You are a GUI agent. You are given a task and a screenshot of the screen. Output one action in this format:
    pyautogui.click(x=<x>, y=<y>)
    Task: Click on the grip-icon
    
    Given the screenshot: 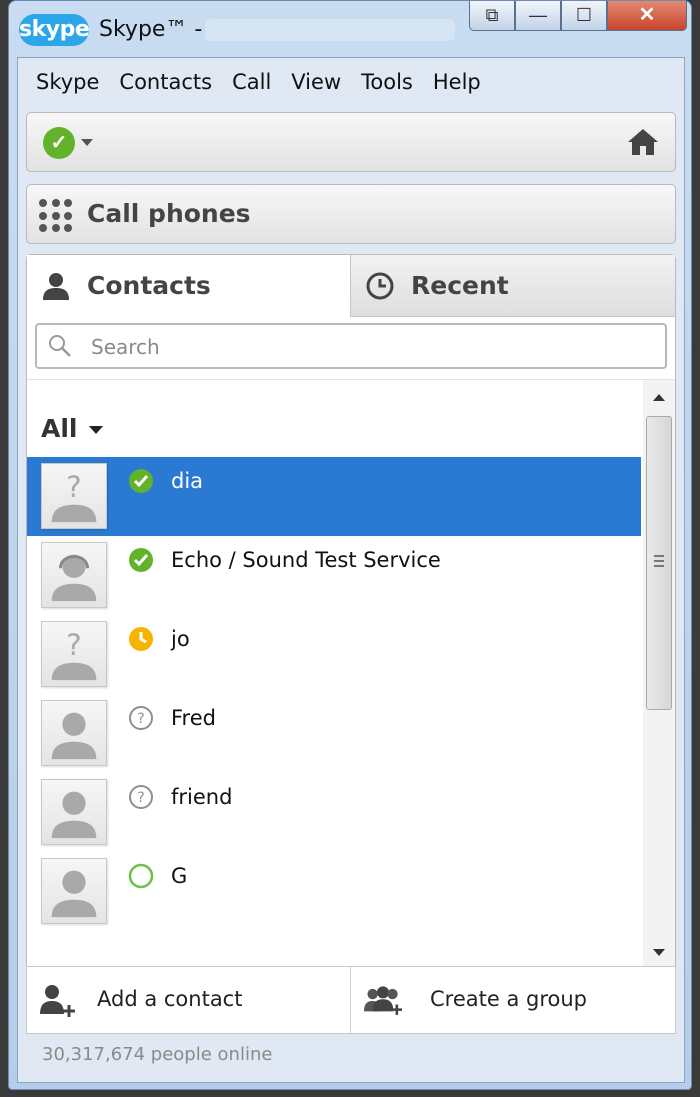 What is the action you would take?
    pyautogui.click(x=659, y=562)
    